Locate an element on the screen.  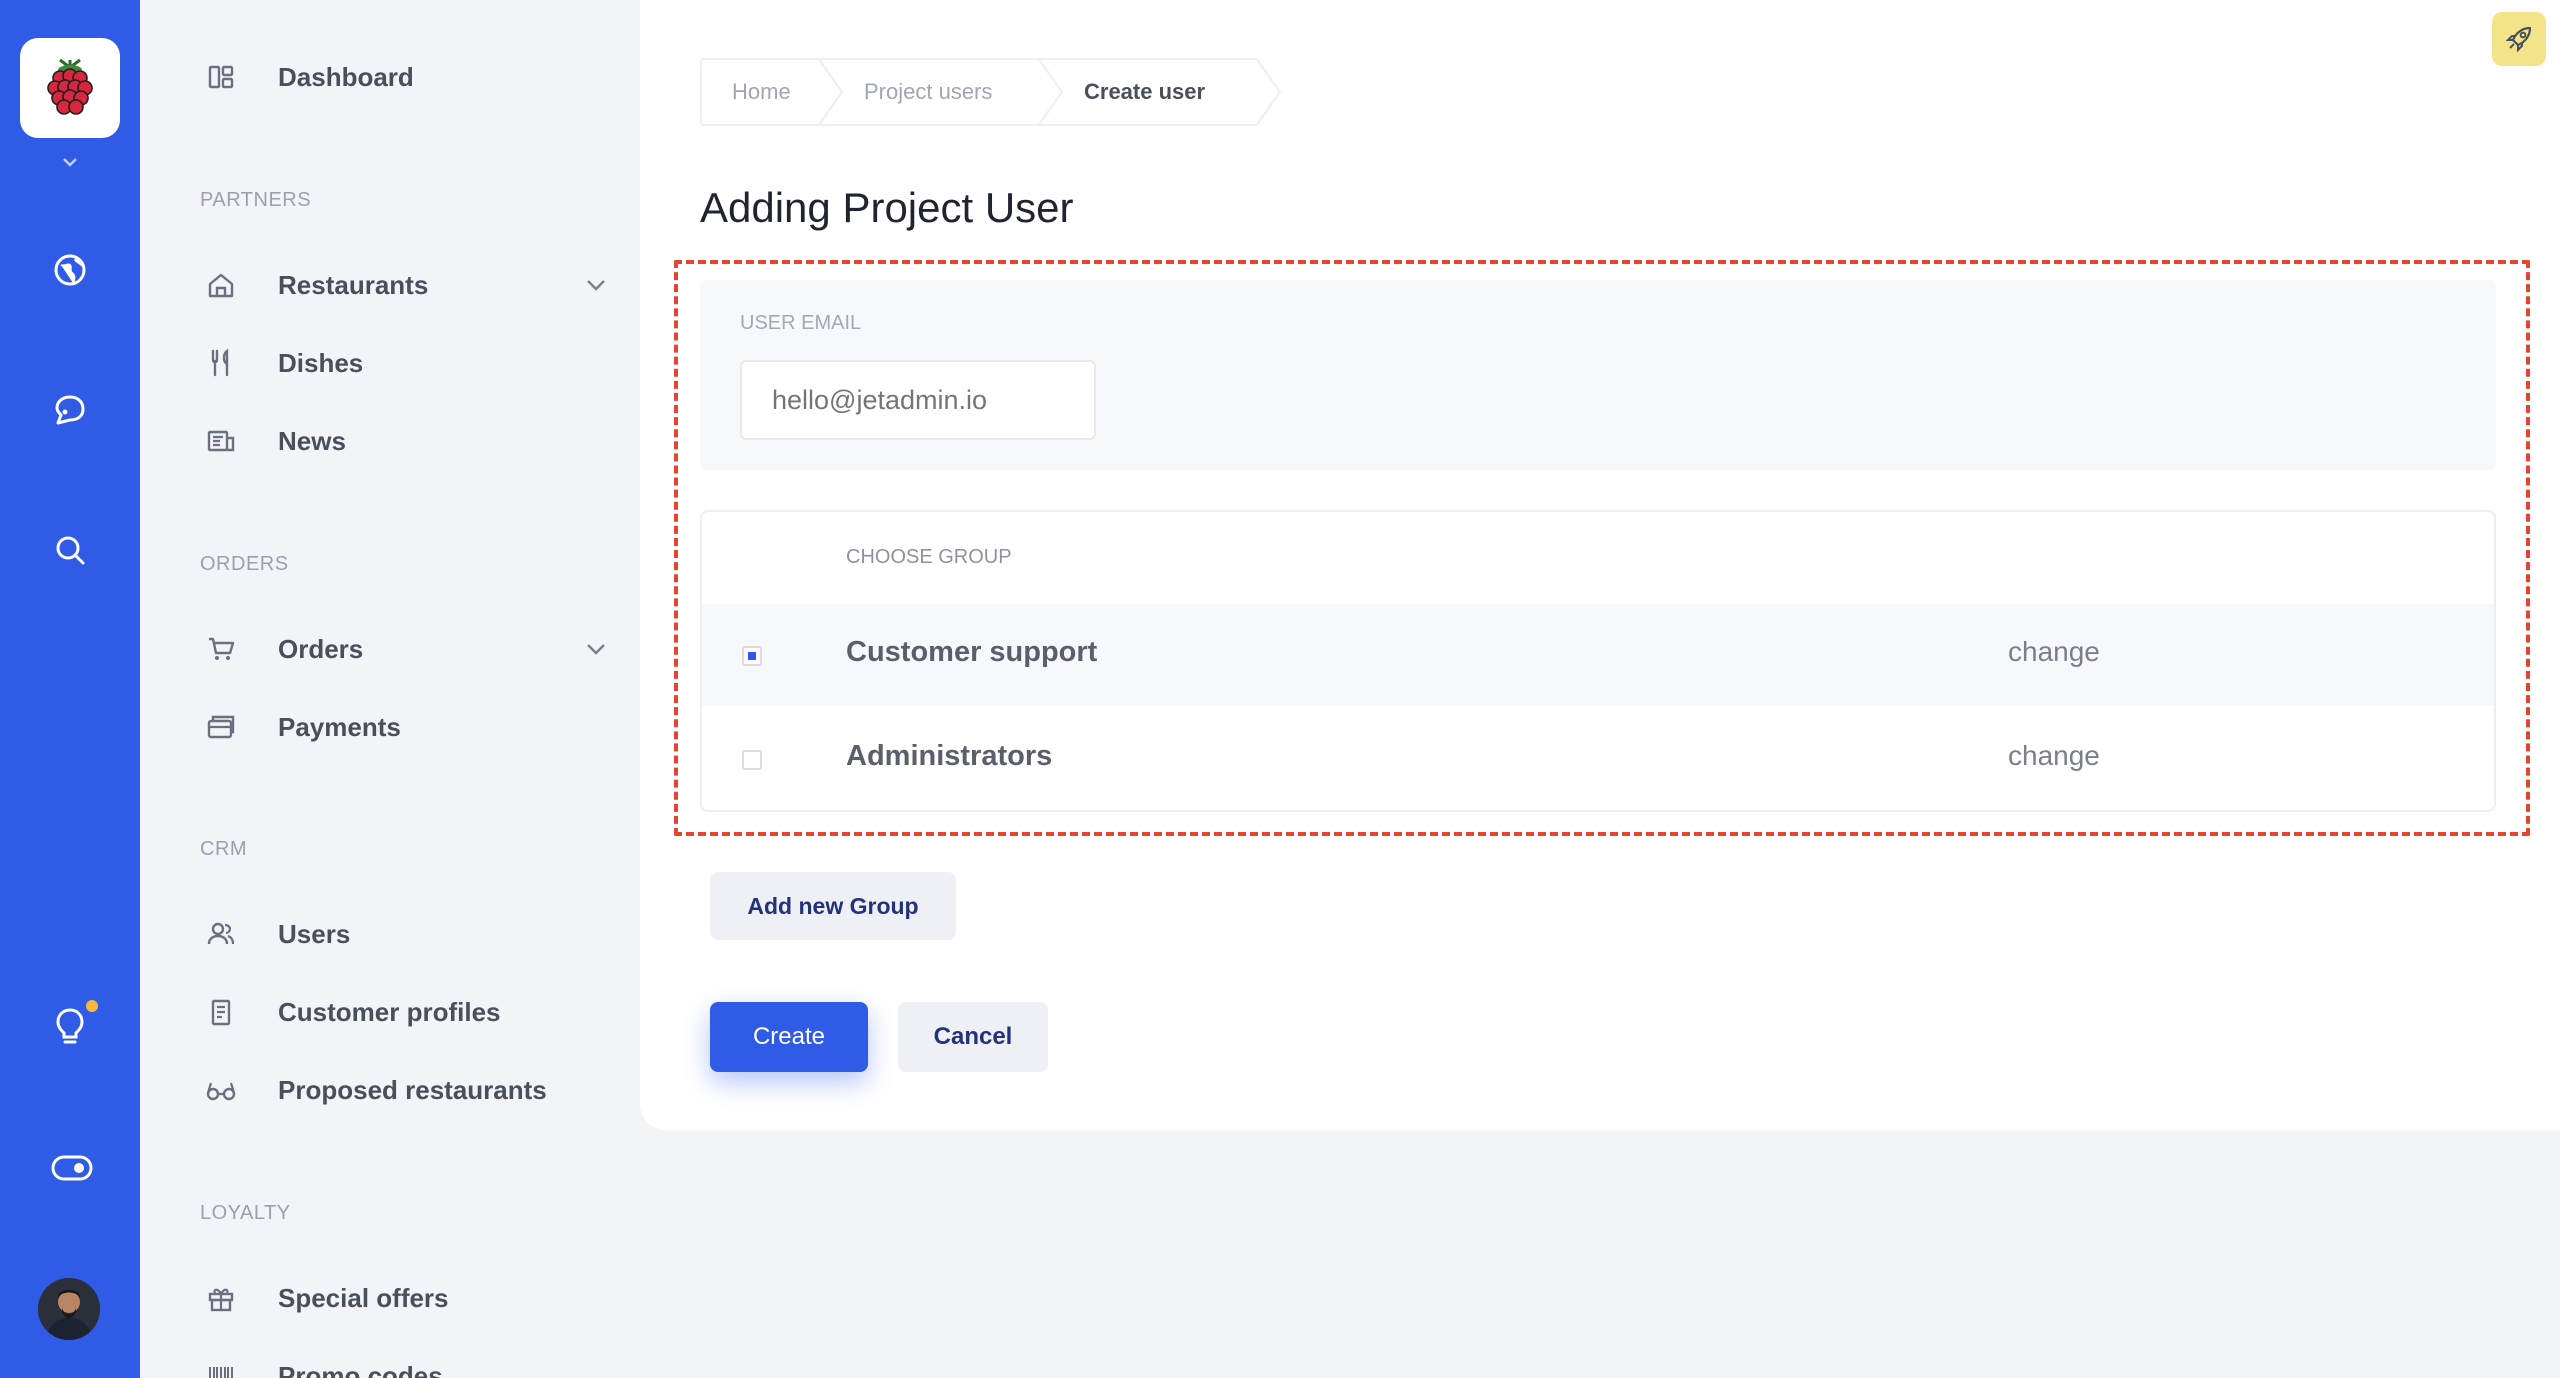
home-icon is located at coordinates (221, 285).